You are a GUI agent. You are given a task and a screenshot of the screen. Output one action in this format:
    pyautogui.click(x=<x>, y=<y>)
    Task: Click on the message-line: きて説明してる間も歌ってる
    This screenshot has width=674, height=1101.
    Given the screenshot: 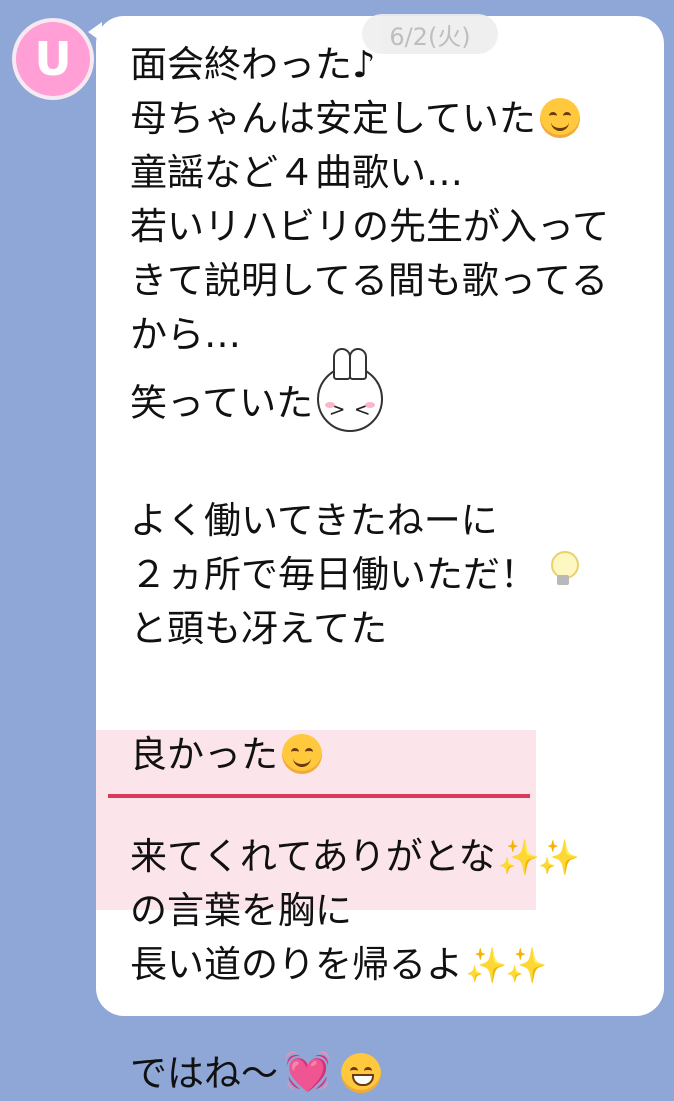 What is the action you would take?
    pyautogui.click(x=369, y=280)
    